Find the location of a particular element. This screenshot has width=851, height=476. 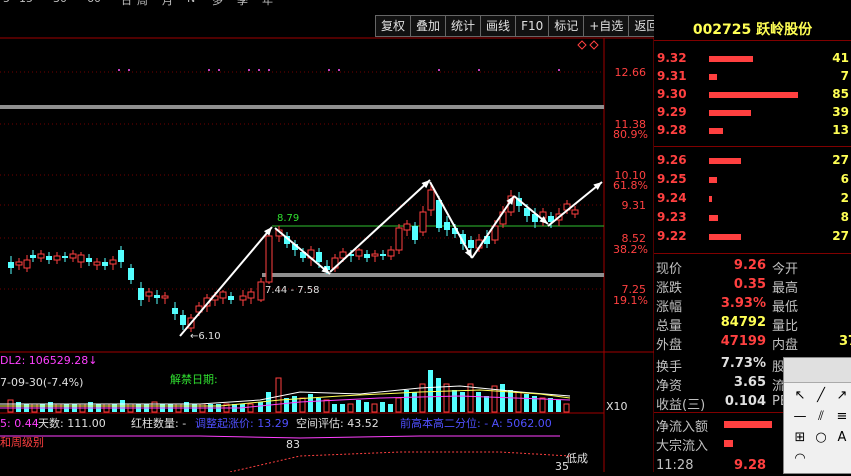

fib-icon: ⊞ is located at coordinates (800, 438).